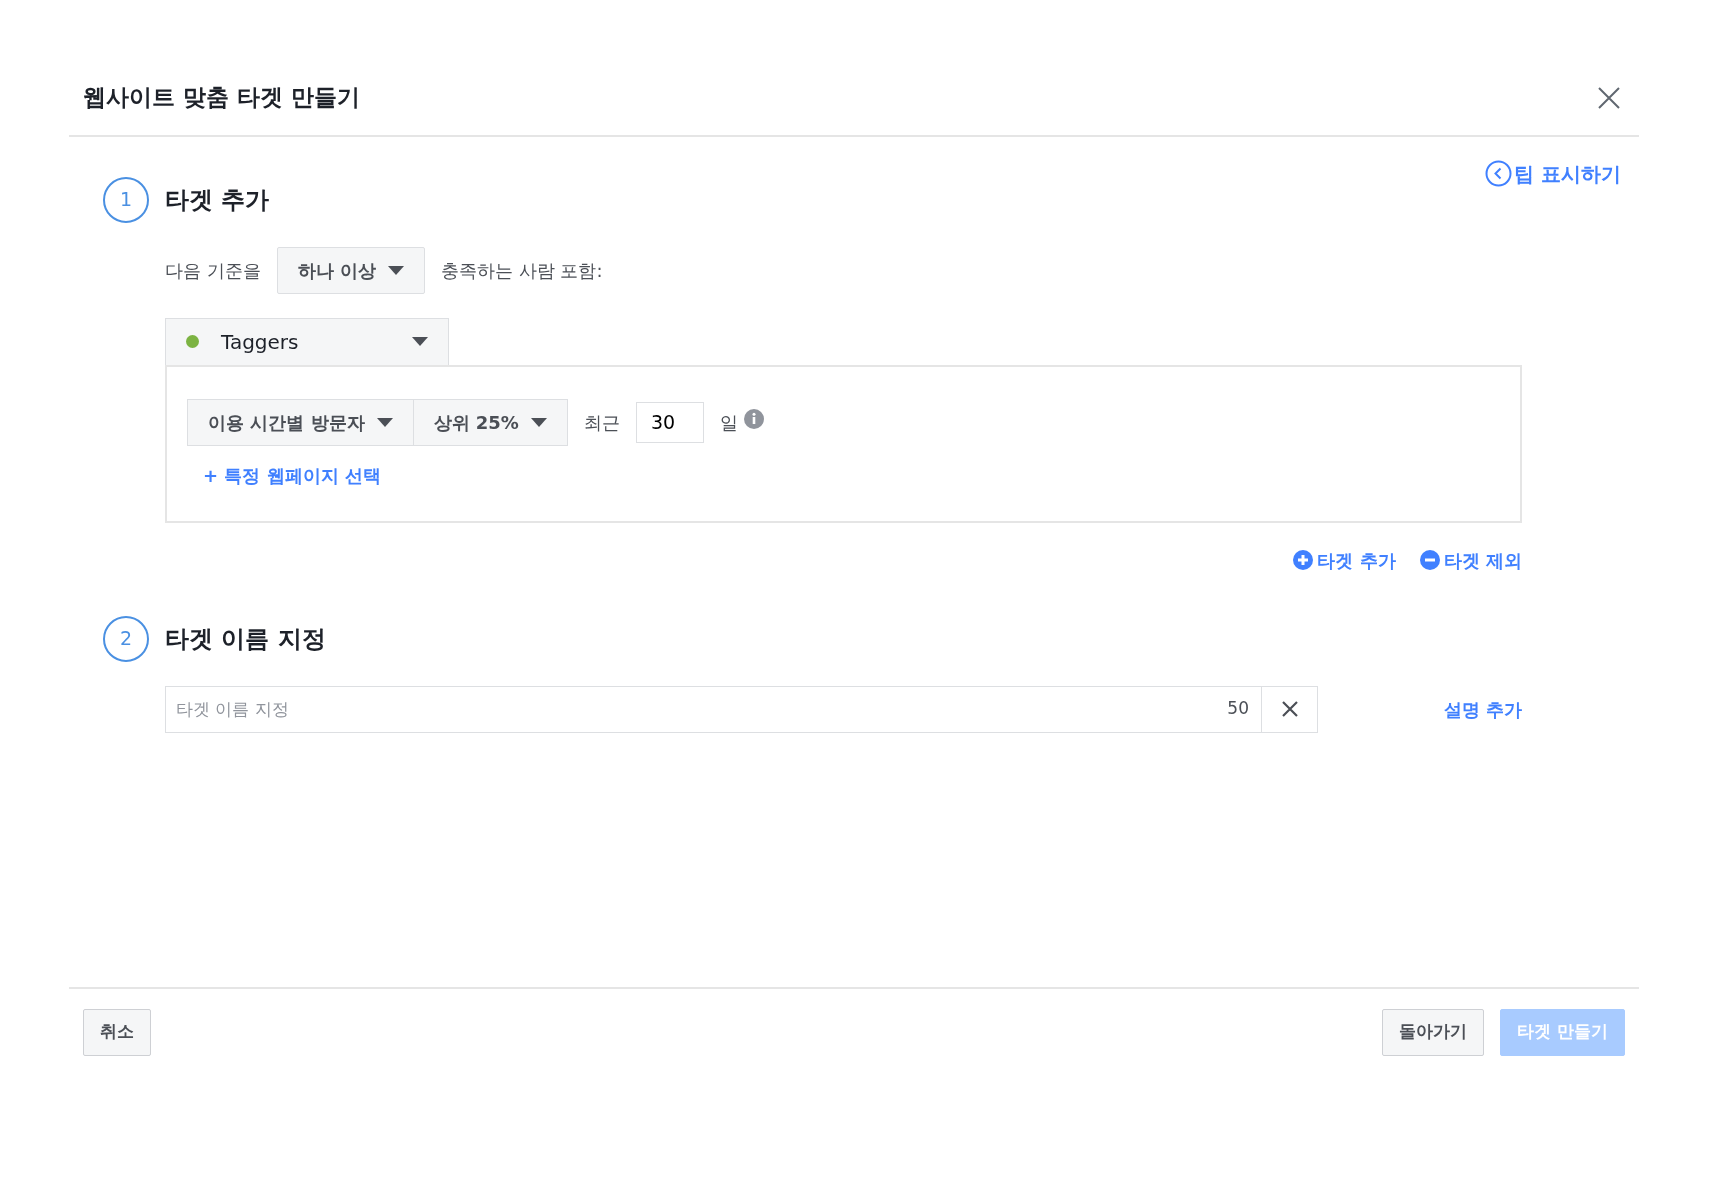  What do you see at coordinates (1482, 709) in the screenshot?
I see `add-description-link: 설명 추가` at bounding box center [1482, 709].